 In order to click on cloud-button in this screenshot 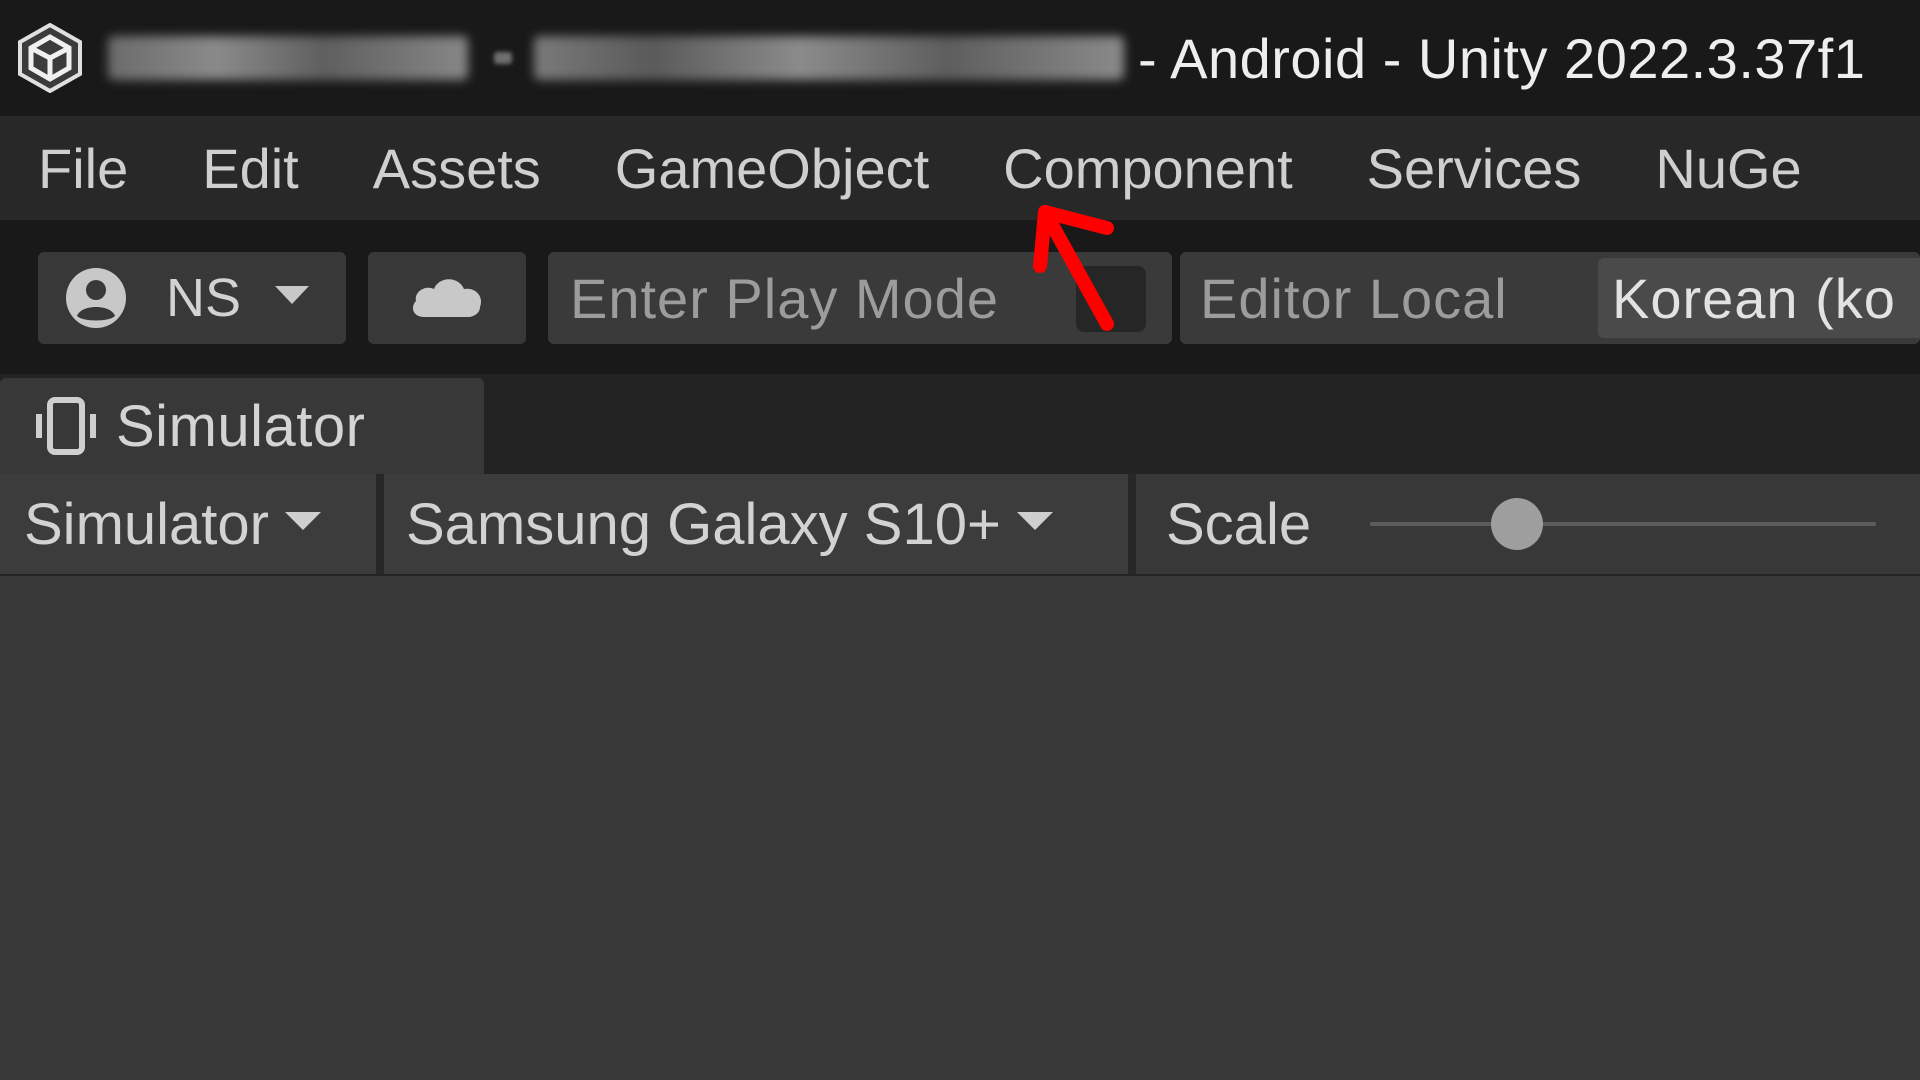, I will do `click(447, 298)`.